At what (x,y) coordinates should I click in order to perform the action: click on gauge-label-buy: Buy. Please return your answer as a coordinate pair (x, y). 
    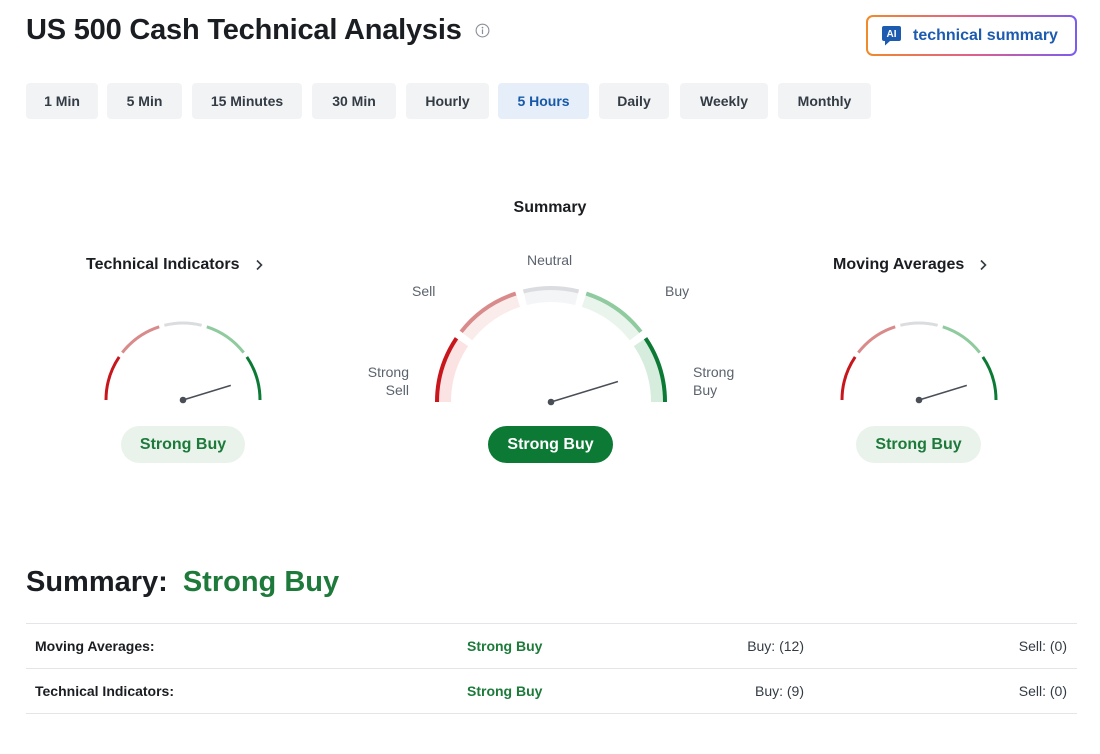
    Looking at the image, I should click on (677, 291).